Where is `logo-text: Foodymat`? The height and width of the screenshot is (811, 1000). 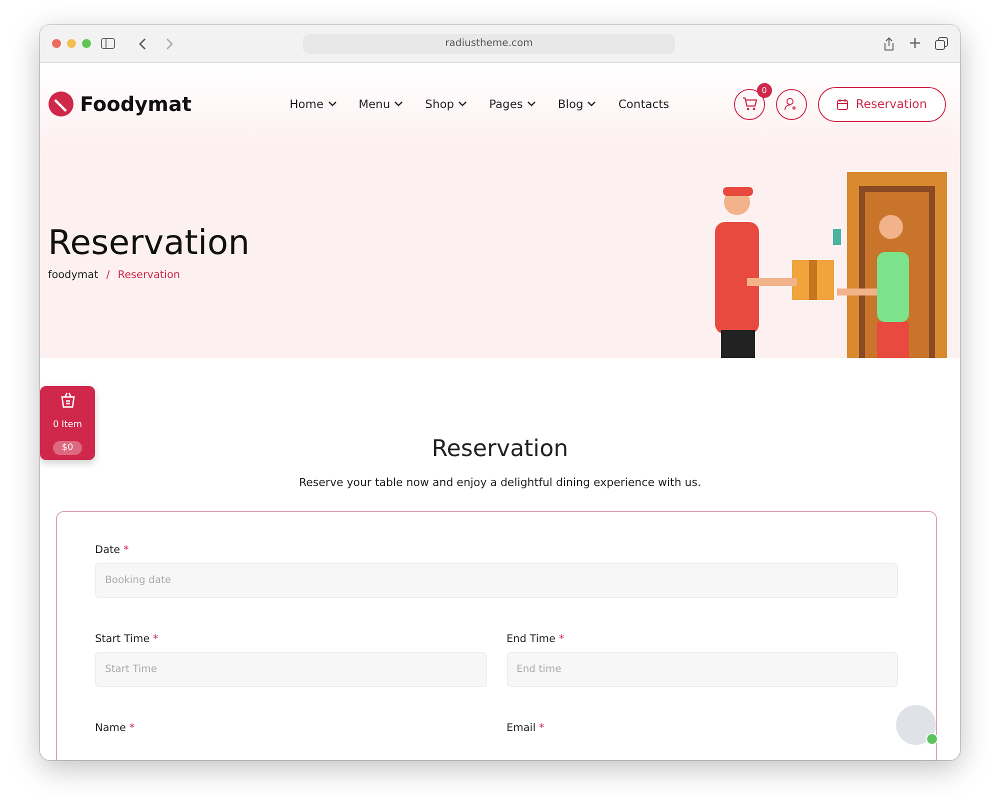
logo-text: Foodymat is located at coordinates (136, 104).